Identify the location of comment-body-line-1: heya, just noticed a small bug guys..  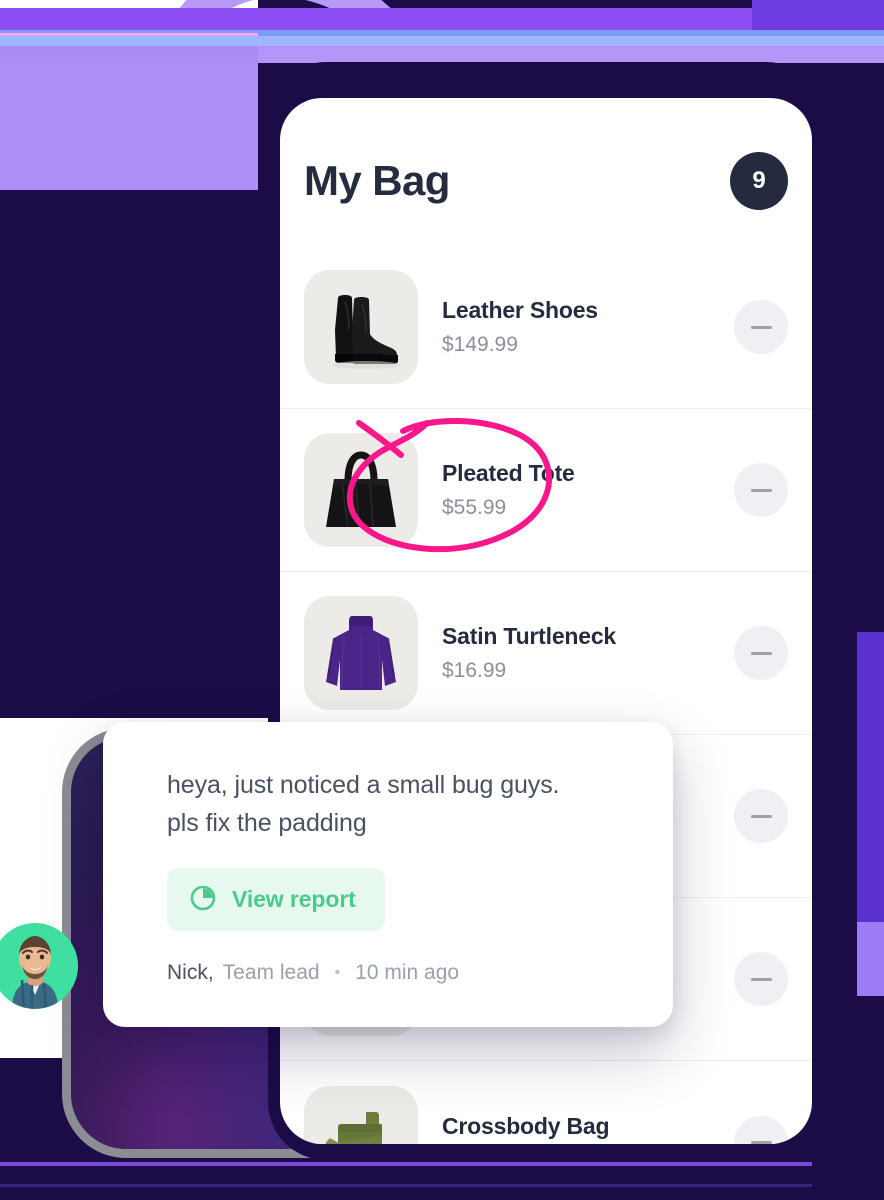
(363, 785).